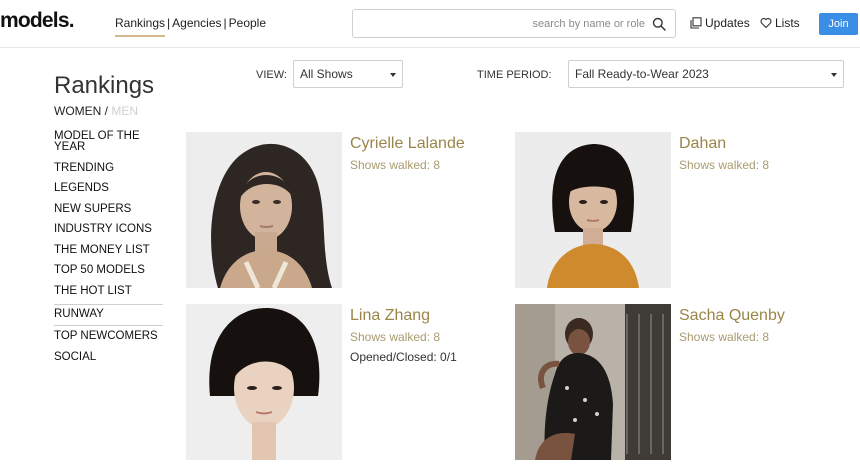 Image resolution: width=860 pixels, height=465 pixels. I want to click on gender-women-link: WOMEN, so click(77, 111).